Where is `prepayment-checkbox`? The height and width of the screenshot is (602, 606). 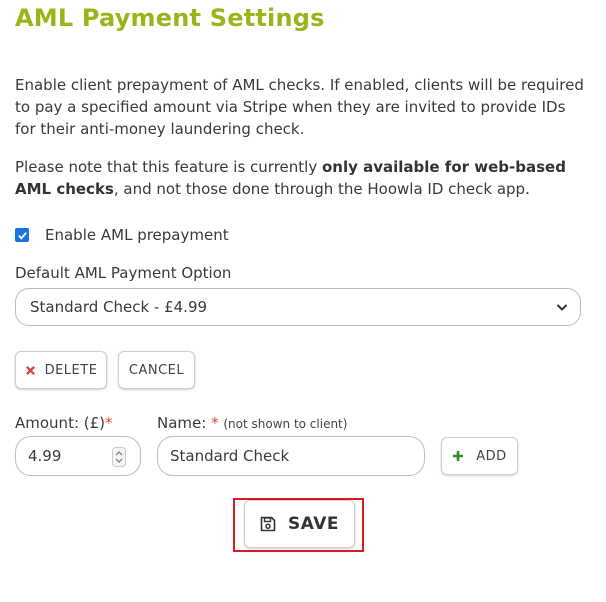 prepayment-checkbox is located at coordinates (22, 235).